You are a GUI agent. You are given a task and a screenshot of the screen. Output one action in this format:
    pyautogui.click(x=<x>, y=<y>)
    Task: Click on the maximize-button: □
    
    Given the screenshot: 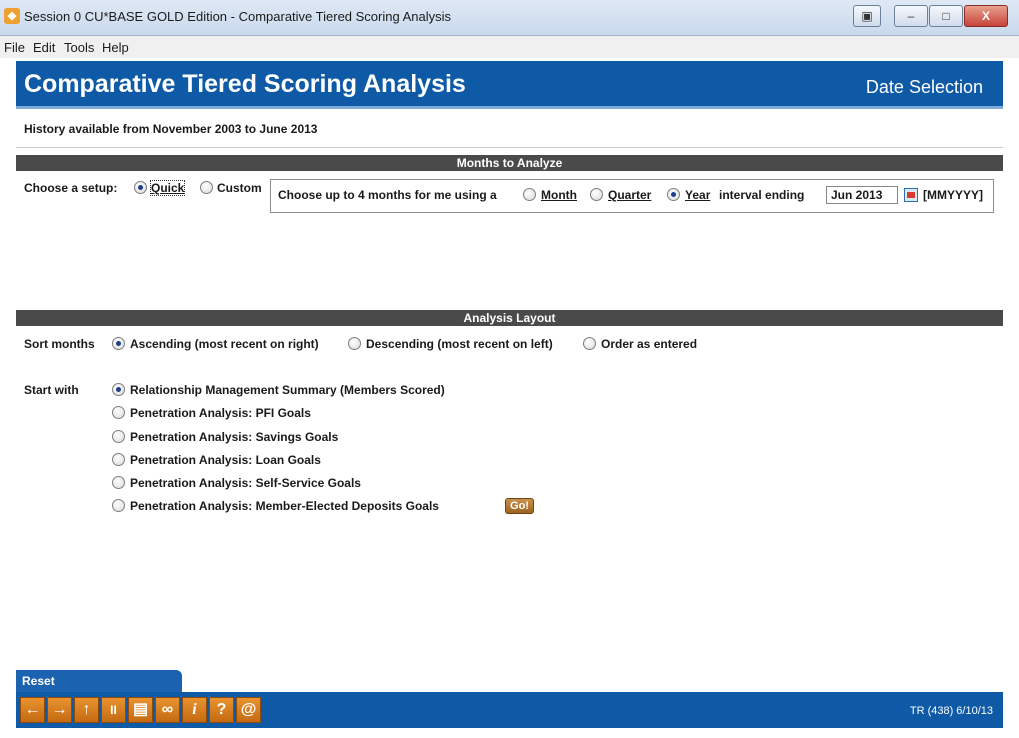 What is the action you would take?
    pyautogui.click(x=946, y=16)
    